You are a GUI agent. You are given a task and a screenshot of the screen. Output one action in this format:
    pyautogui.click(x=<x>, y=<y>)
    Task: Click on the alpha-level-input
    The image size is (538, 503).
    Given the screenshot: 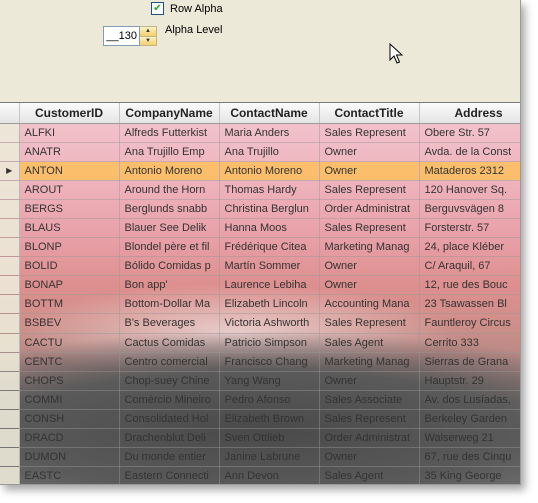 What is the action you would take?
    pyautogui.click(x=121, y=36)
    